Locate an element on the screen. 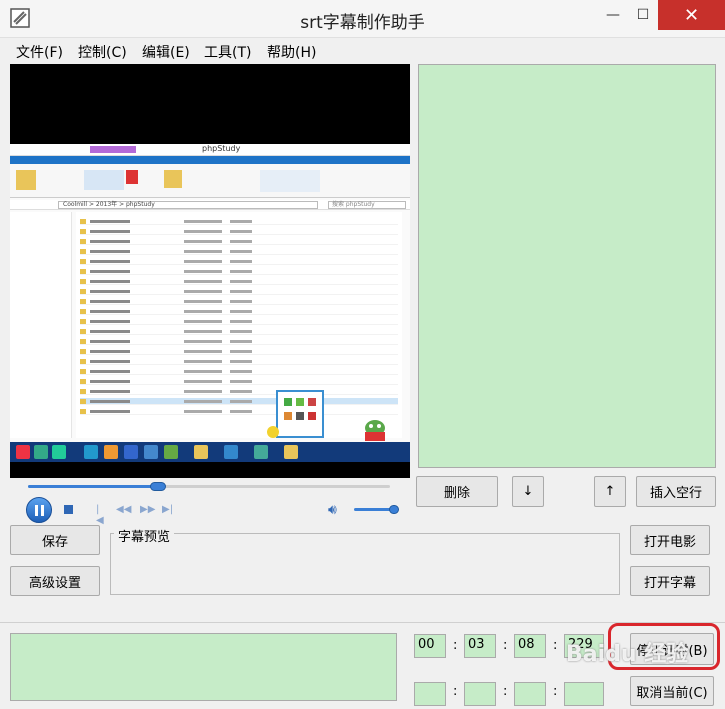  menu-tools: 工具(T) is located at coordinates (227, 52).